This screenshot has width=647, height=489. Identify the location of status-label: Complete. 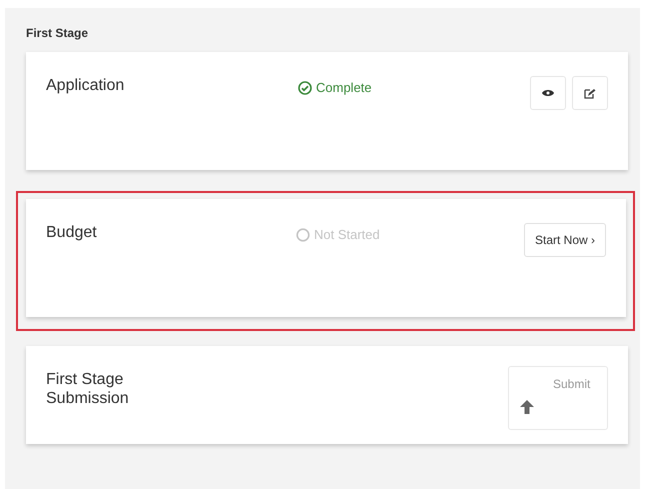
(344, 87).